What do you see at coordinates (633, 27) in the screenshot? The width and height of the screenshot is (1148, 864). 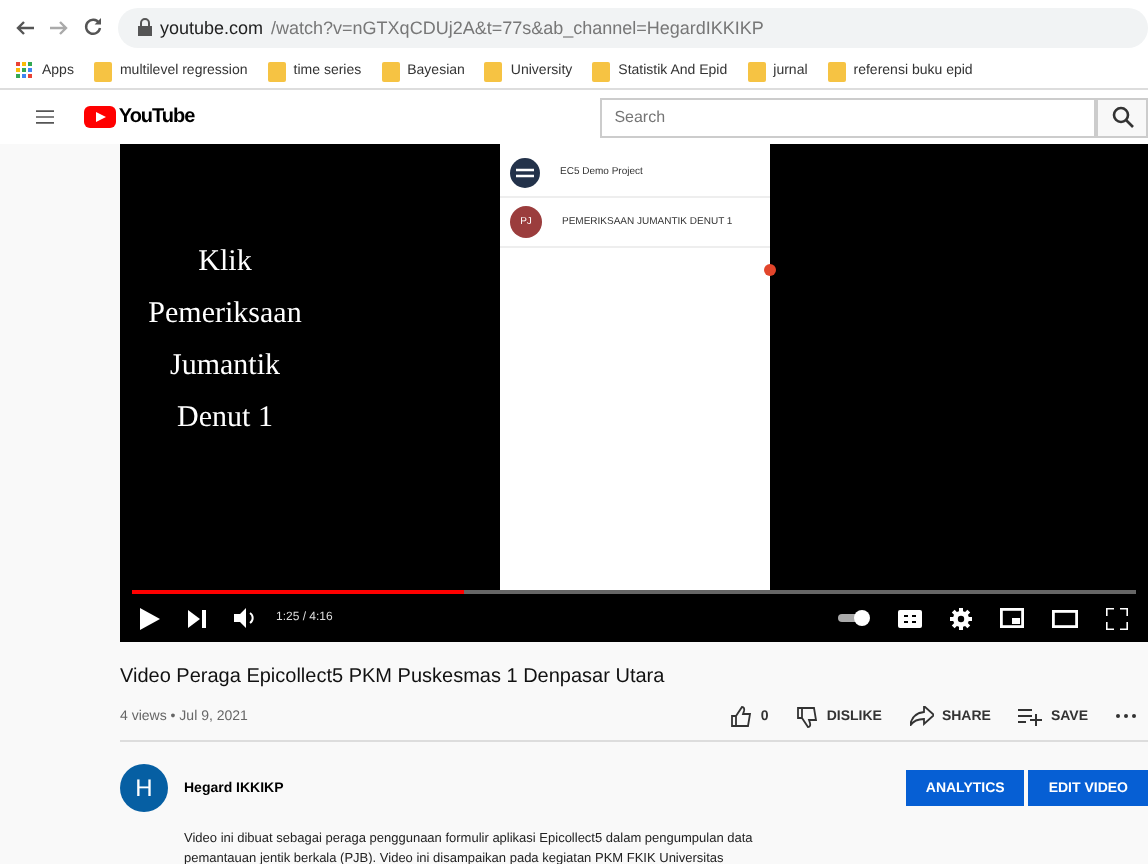 I see `address-bar: youtube.com /watch?v=nGTXqCDUj2A&t=77s&ab_channel=HegardIKKIKP` at bounding box center [633, 27].